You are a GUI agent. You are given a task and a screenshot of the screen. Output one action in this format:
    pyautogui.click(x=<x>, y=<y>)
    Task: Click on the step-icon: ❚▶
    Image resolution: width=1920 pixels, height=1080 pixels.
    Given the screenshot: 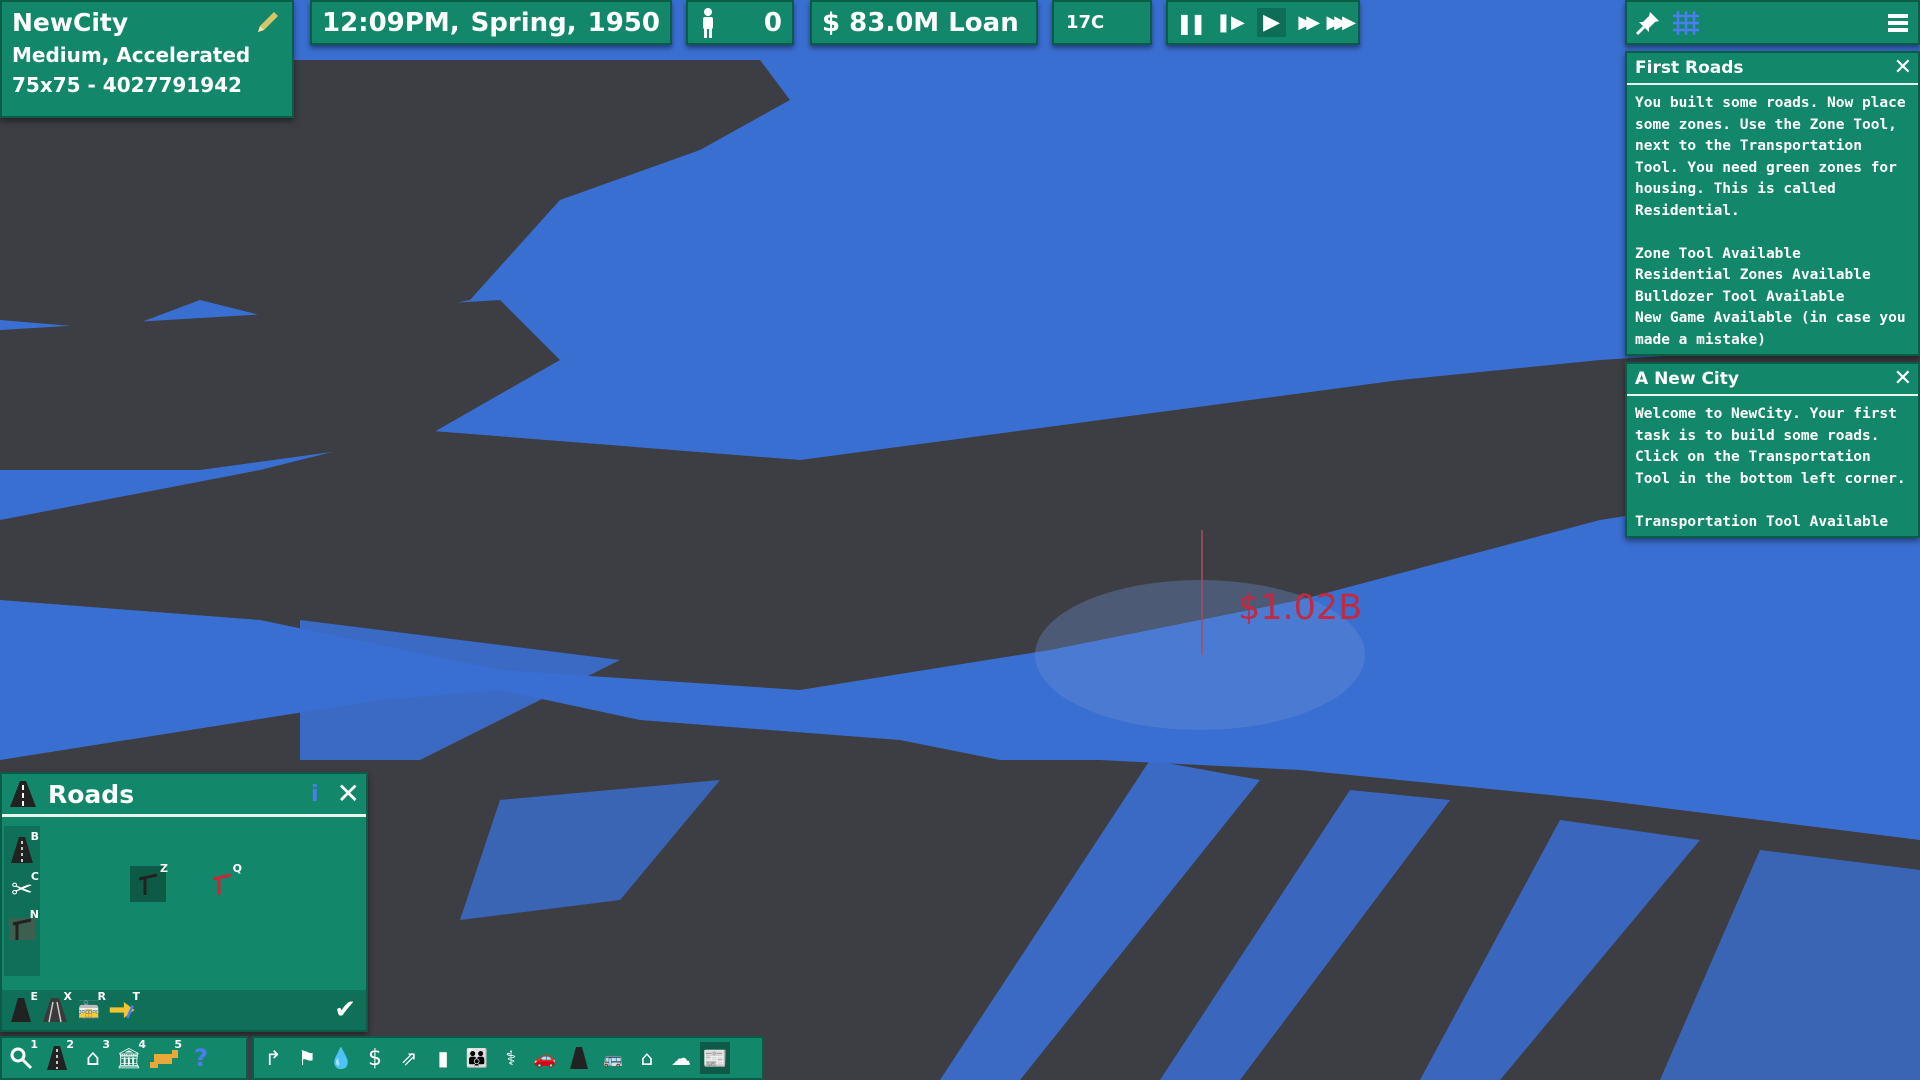 What is the action you would take?
    pyautogui.click(x=1230, y=22)
    